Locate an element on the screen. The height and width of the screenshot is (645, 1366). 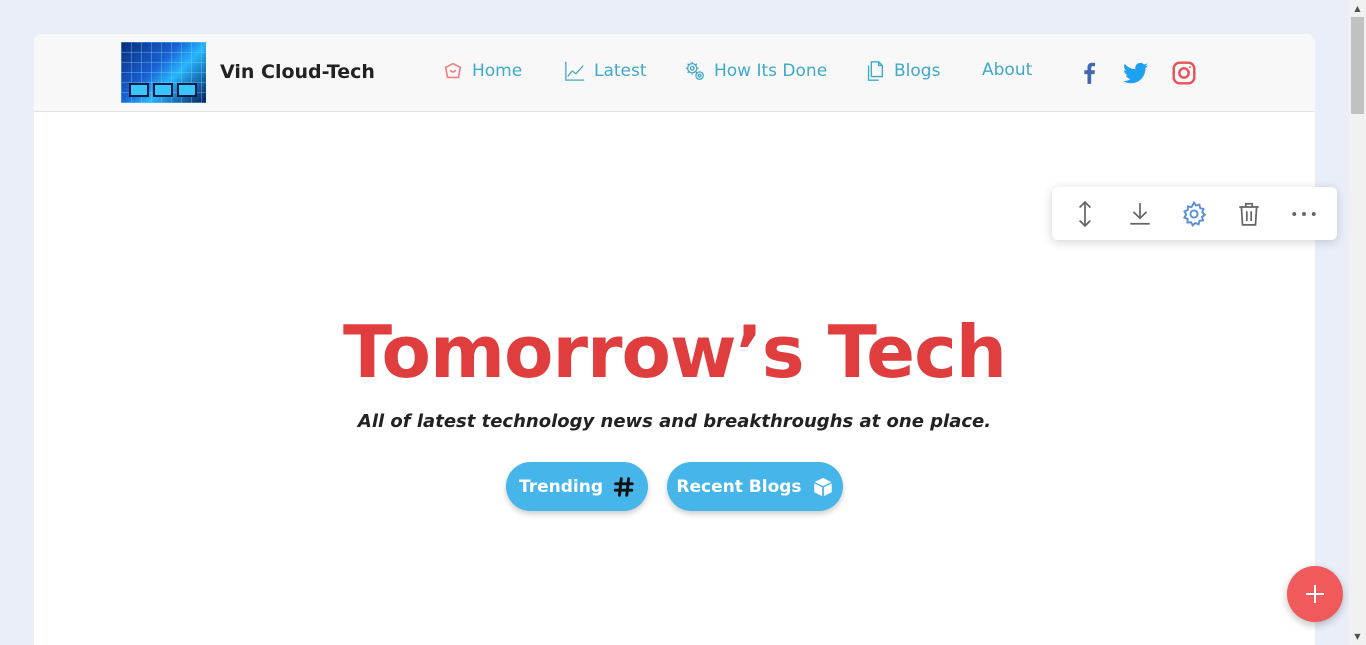
download-icon is located at coordinates (1140, 213).